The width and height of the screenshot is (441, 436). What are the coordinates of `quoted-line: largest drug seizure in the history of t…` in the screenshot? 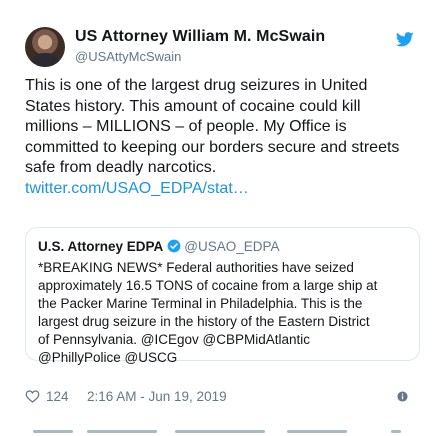 It's located at (204, 321).